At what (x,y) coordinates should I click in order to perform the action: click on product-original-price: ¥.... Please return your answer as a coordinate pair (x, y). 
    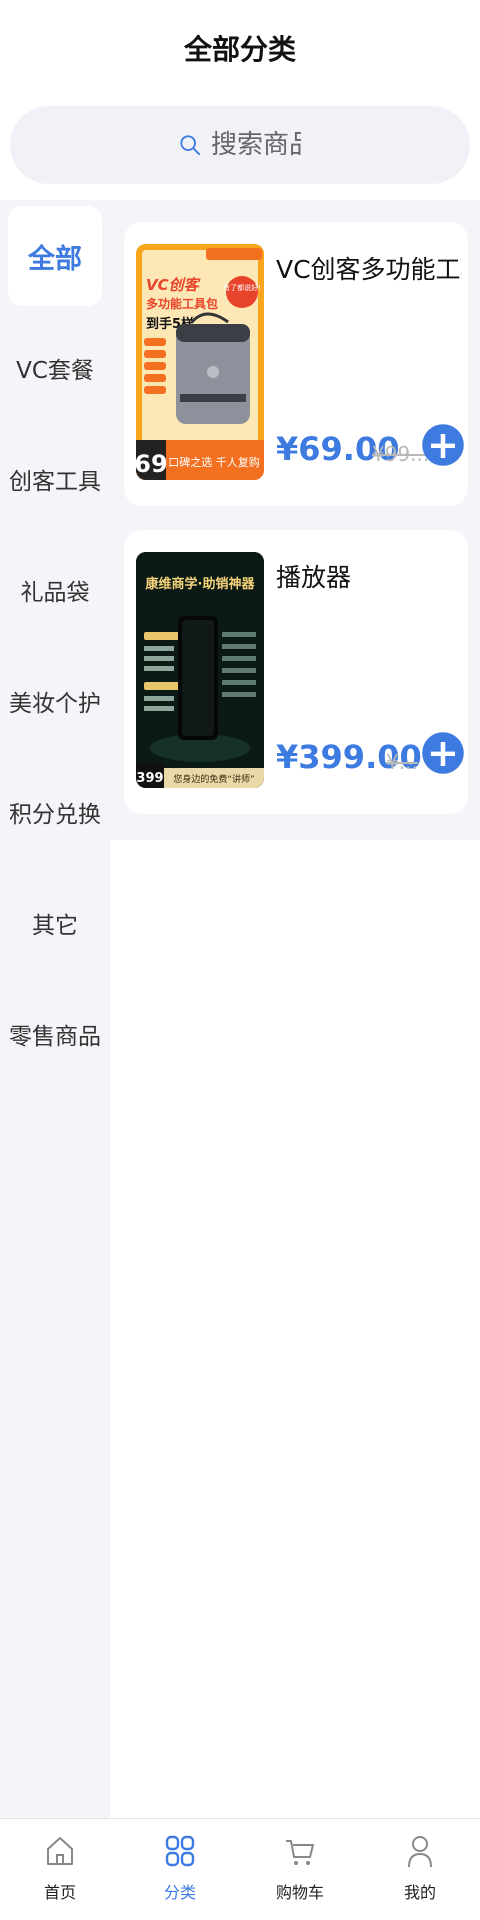
    Looking at the image, I should click on (402, 762).